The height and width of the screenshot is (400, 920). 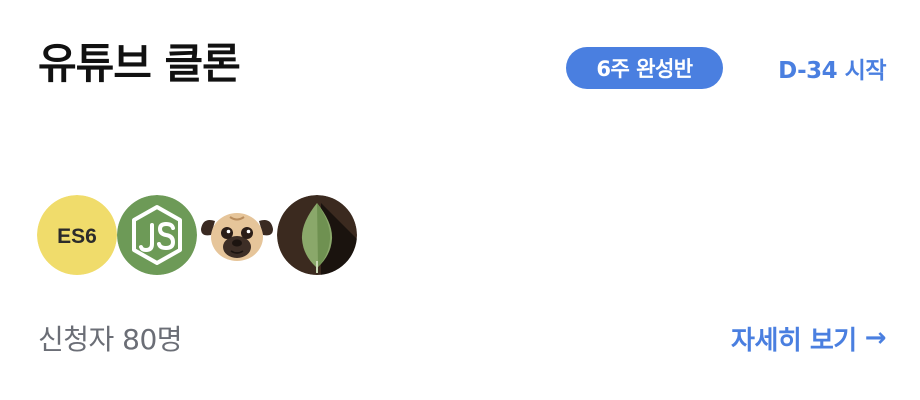 I want to click on start-countdown: D-34 시작, so click(x=832, y=71).